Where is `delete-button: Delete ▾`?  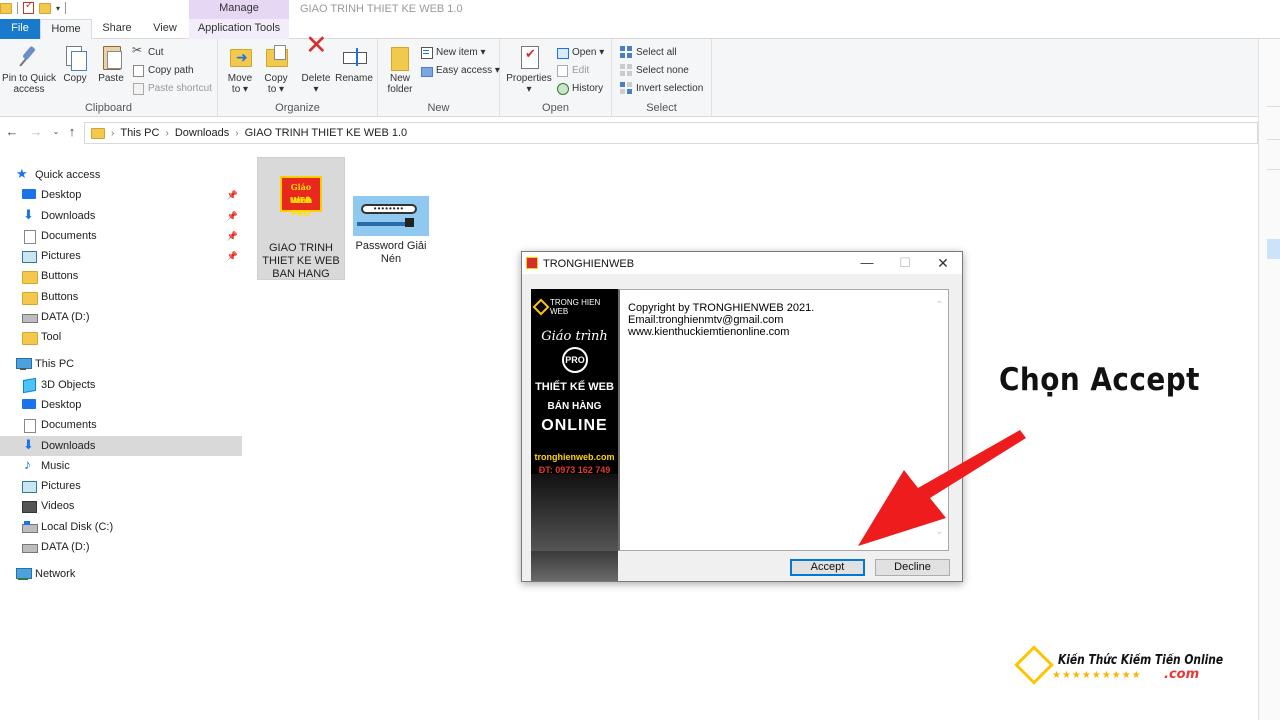
delete-button: Delete ▾ is located at coordinates (316, 67).